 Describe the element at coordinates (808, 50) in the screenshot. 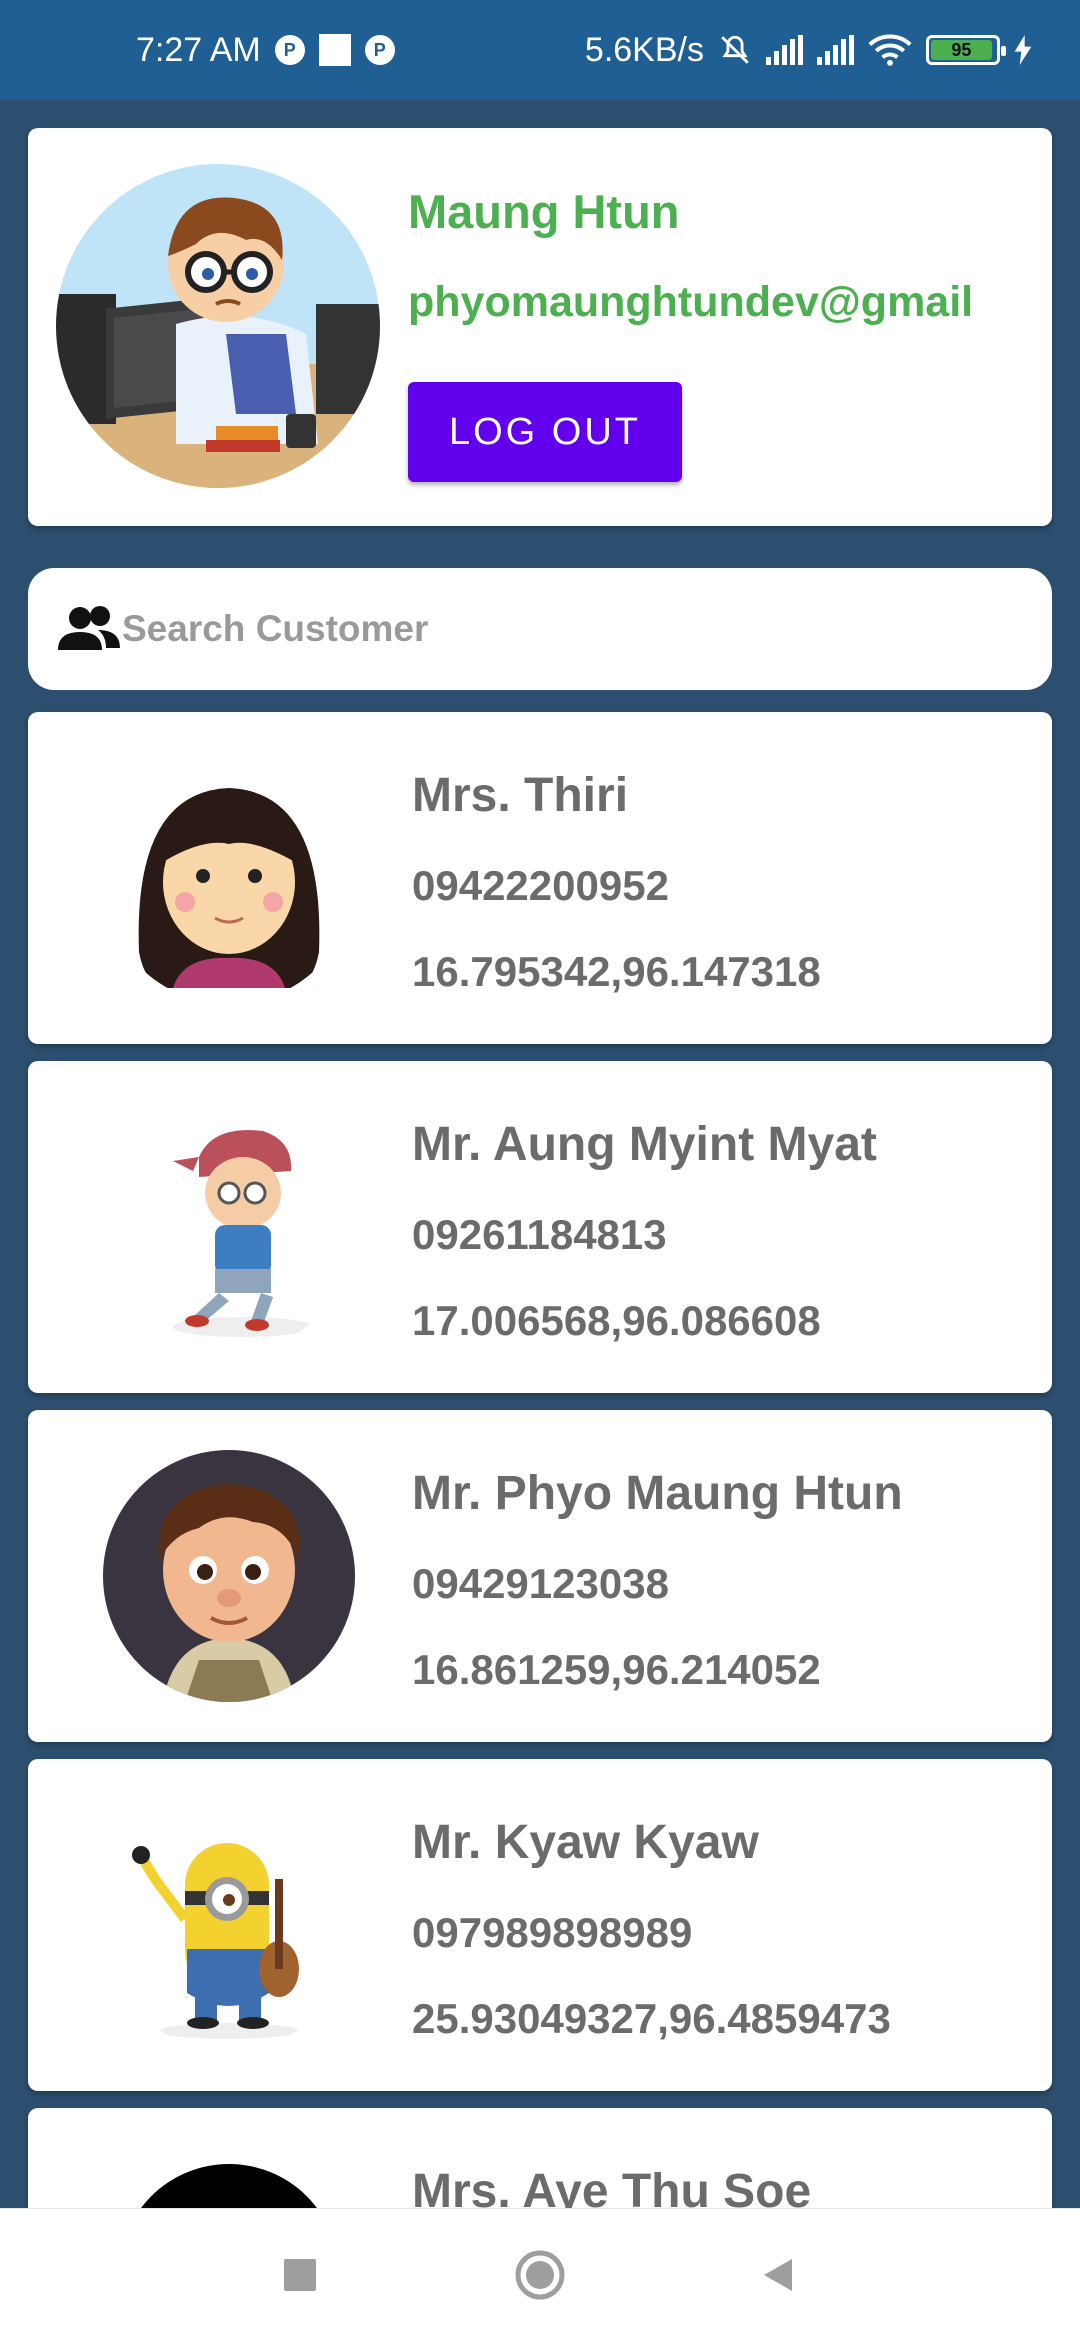

I see `status-right: 5.6KB/s 95` at that location.